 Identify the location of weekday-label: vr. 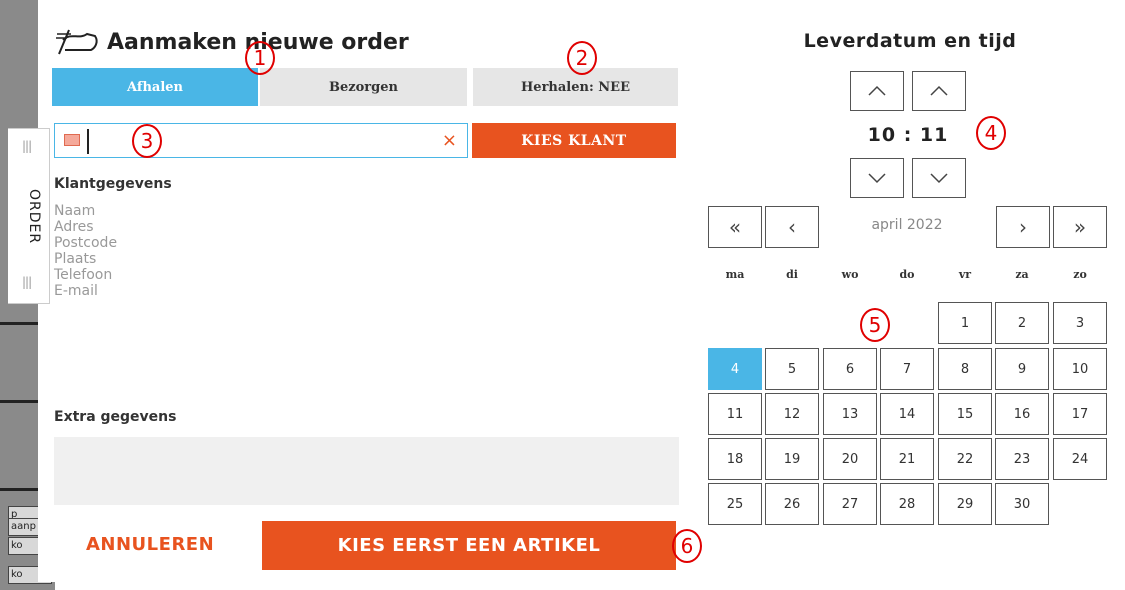
(965, 274).